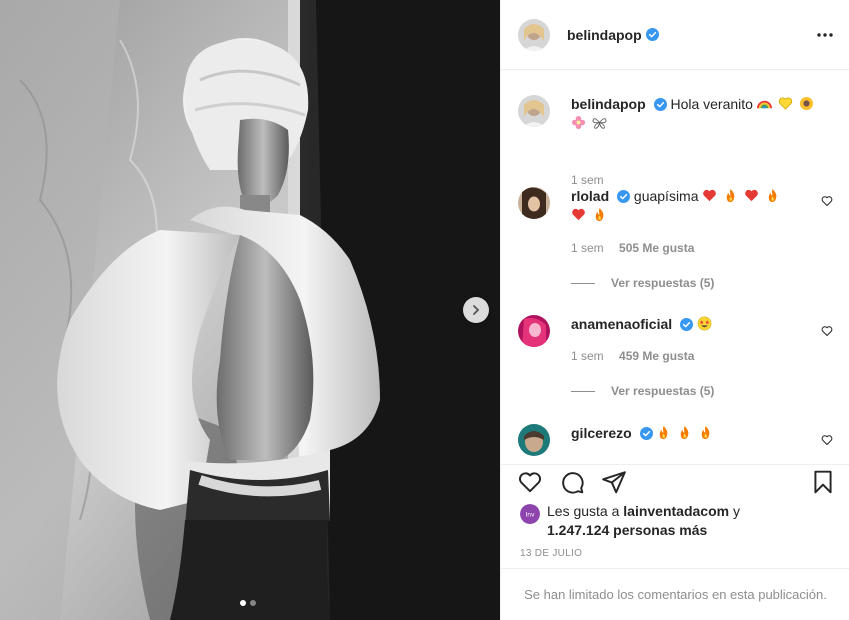  What do you see at coordinates (656, 356) in the screenshot?
I see `comment-likes: 459 Me gusta` at bounding box center [656, 356].